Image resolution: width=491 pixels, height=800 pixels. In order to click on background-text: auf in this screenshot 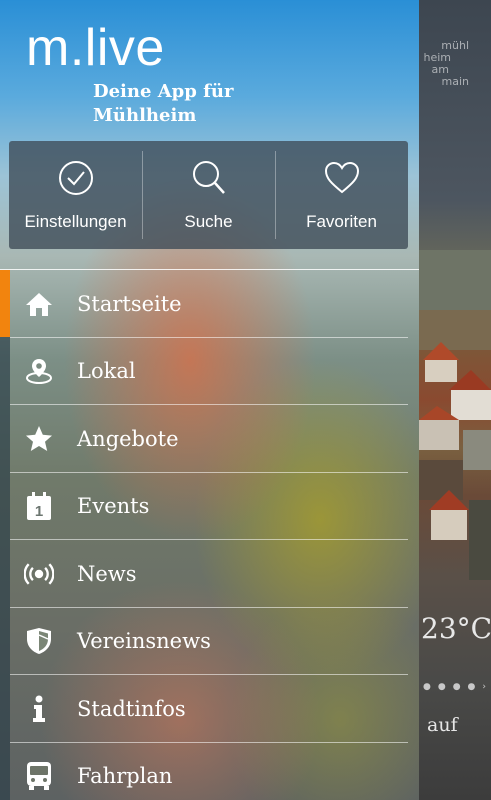, I will do `click(442, 725)`.